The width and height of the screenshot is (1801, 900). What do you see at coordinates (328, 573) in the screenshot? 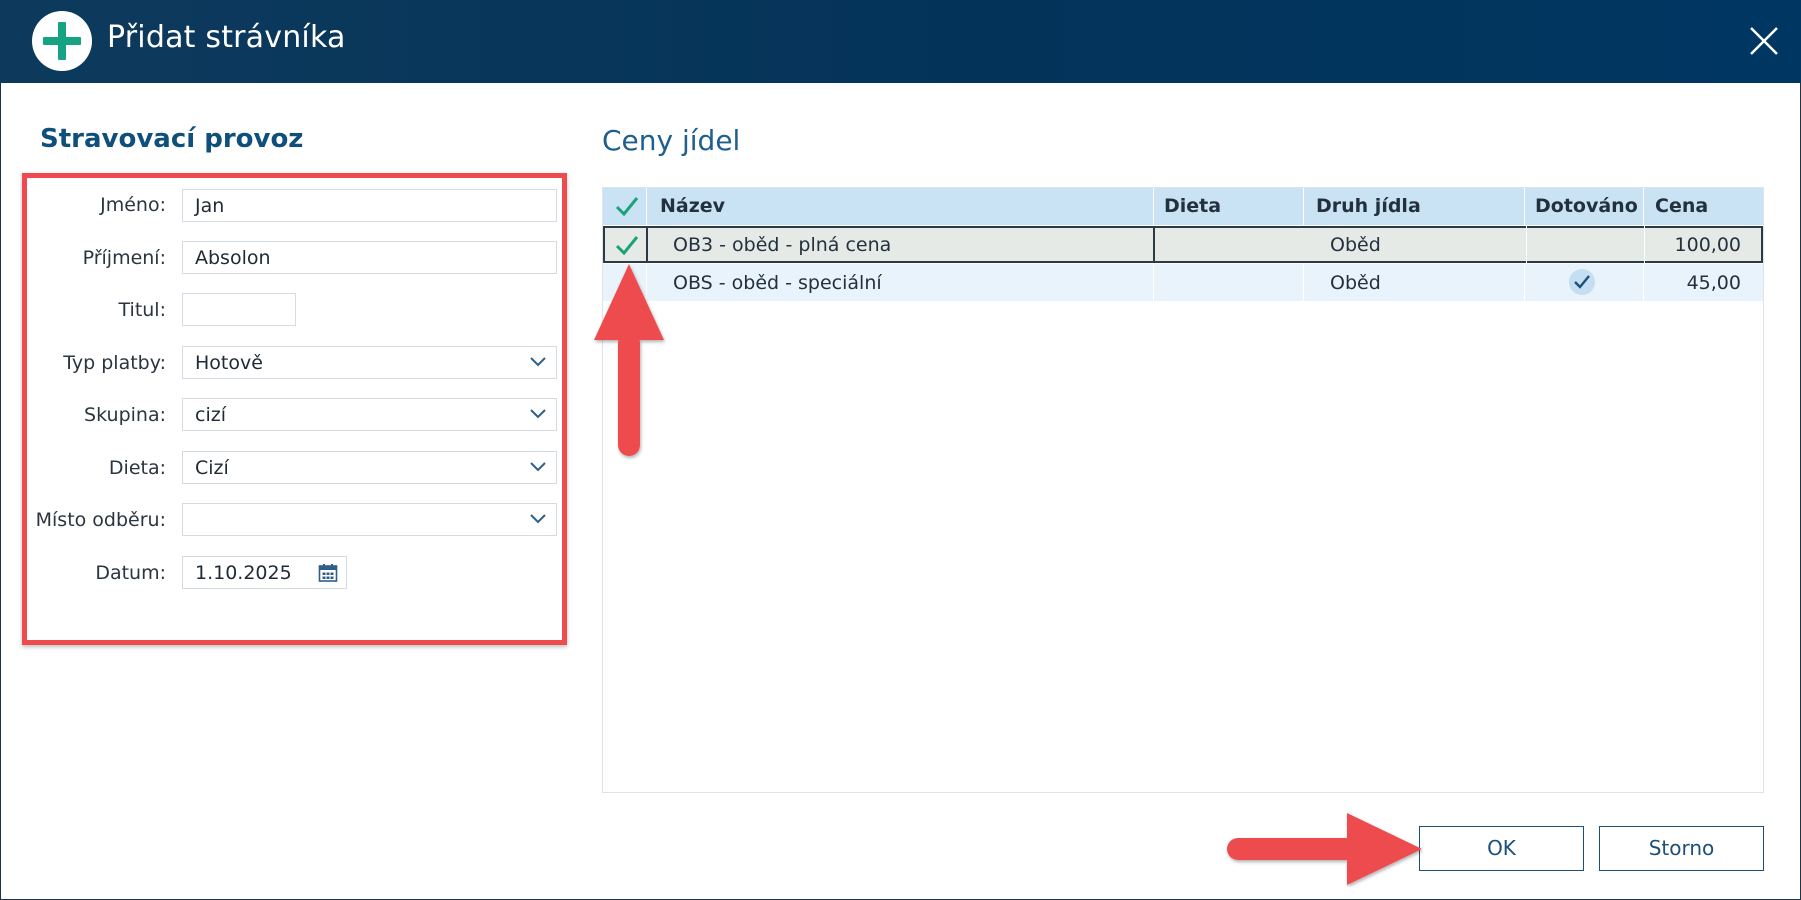
I see `calendar-icon` at bounding box center [328, 573].